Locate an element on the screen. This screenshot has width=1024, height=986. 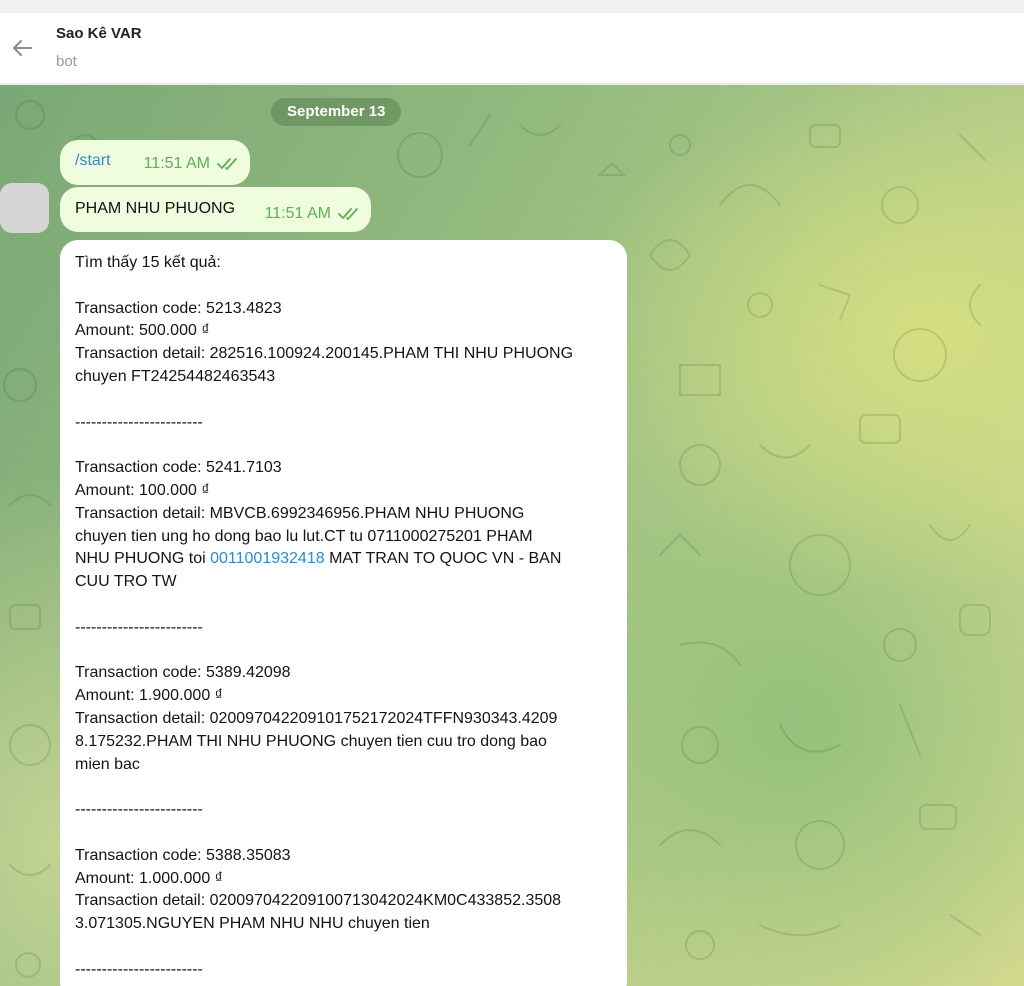
account-number-link: 0011001932418 is located at coordinates (267, 558).